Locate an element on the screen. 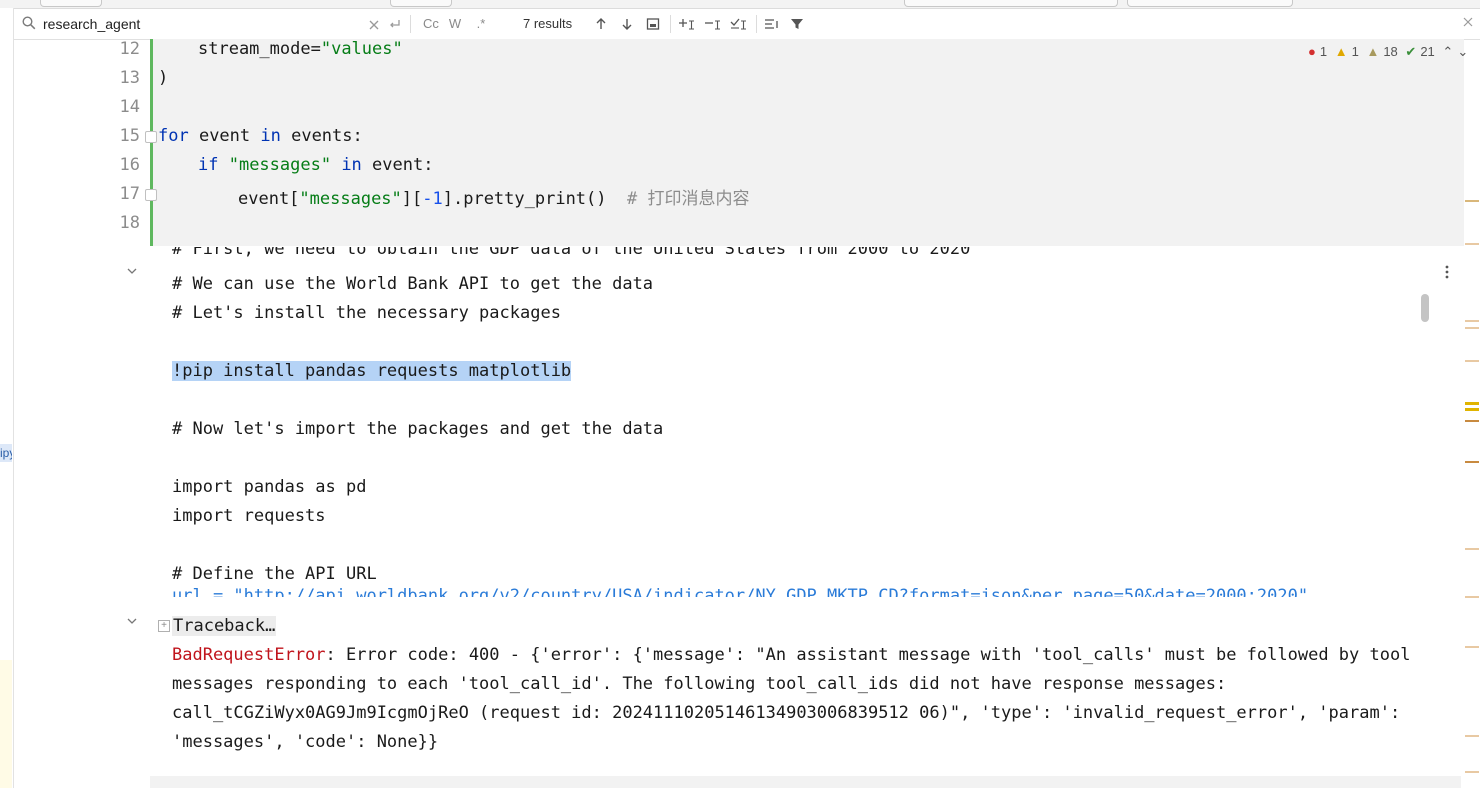 The height and width of the screenshot is (788, 1480). typo-icon: ✔ is located at coordinates (1411, 51).